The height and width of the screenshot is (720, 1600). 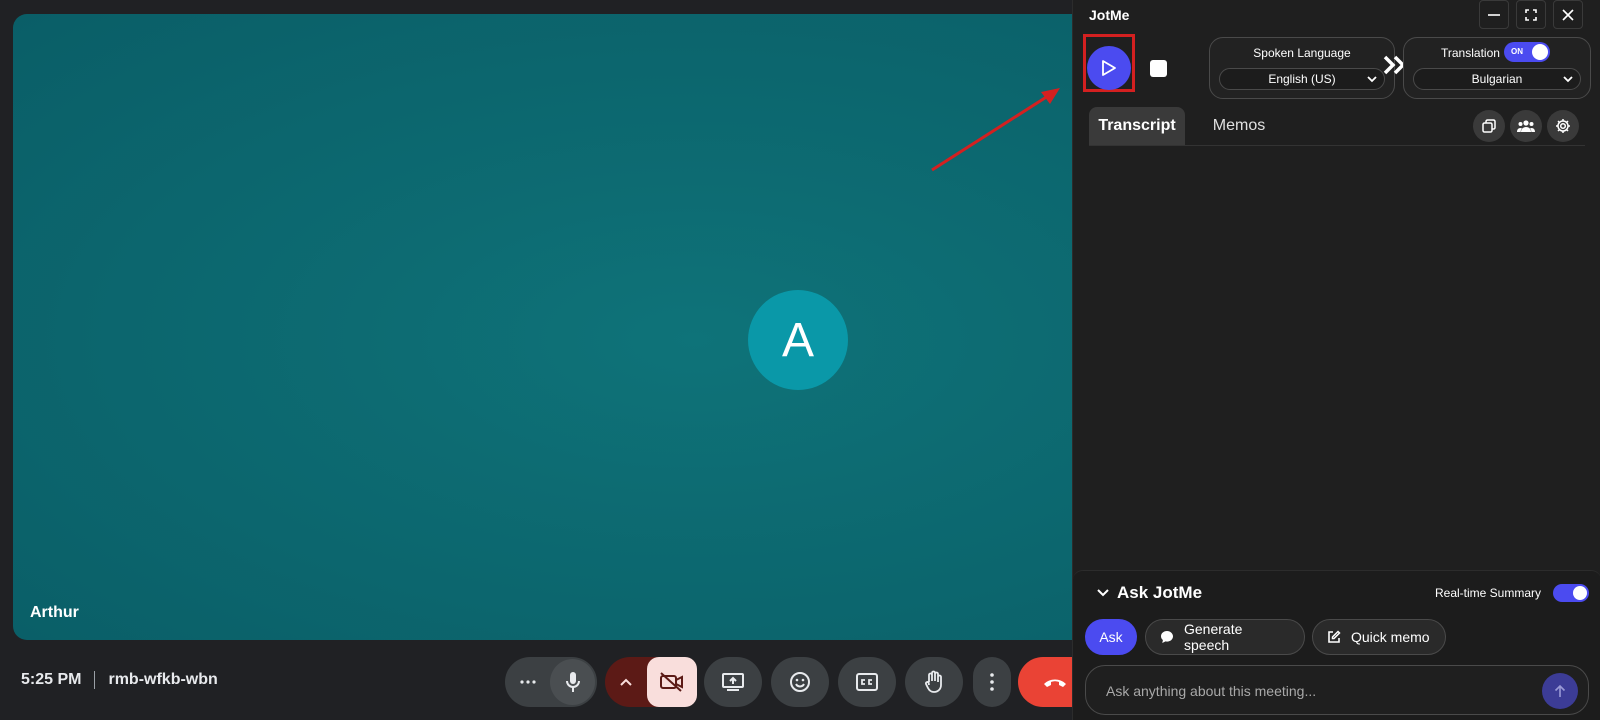 I want to click on raise-hand-icon, so click(x=933, y=681).